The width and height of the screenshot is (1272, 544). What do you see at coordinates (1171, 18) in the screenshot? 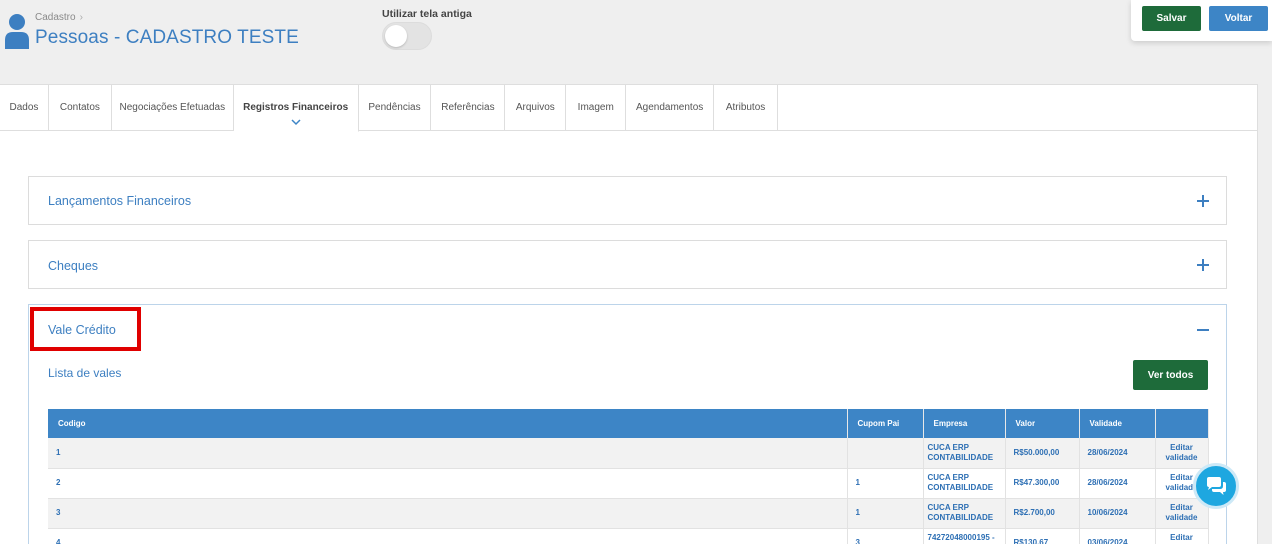
I see `save-button: Salvar` at bounding box center [1171, 18].